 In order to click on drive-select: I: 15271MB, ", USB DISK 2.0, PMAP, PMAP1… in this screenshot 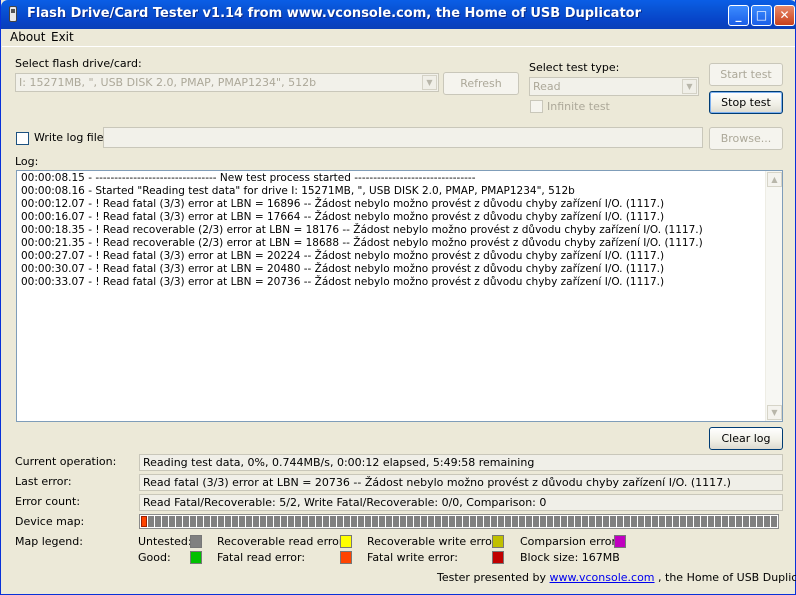, I will do `click(227, 82)`.